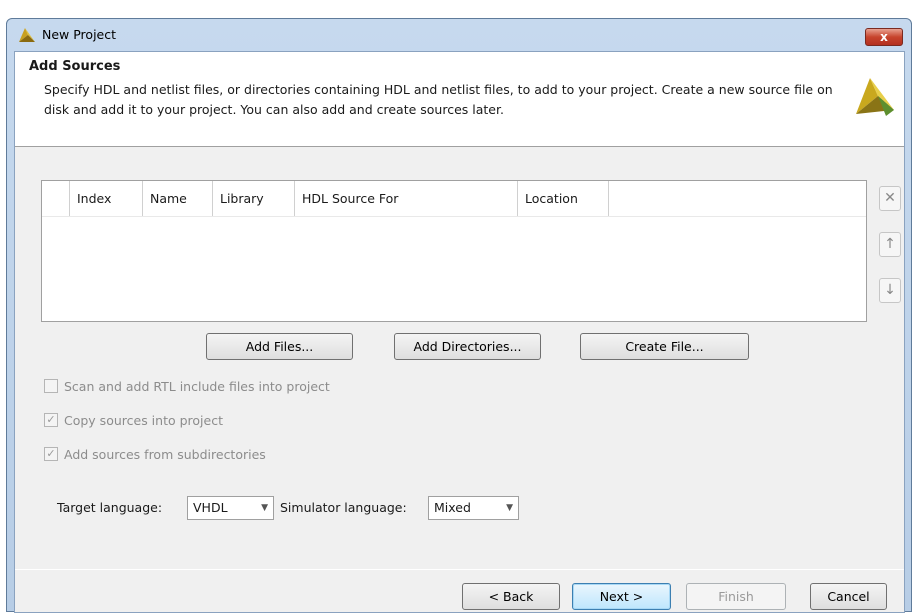  I want to click on finish-button: Finish, so click(736, 596).